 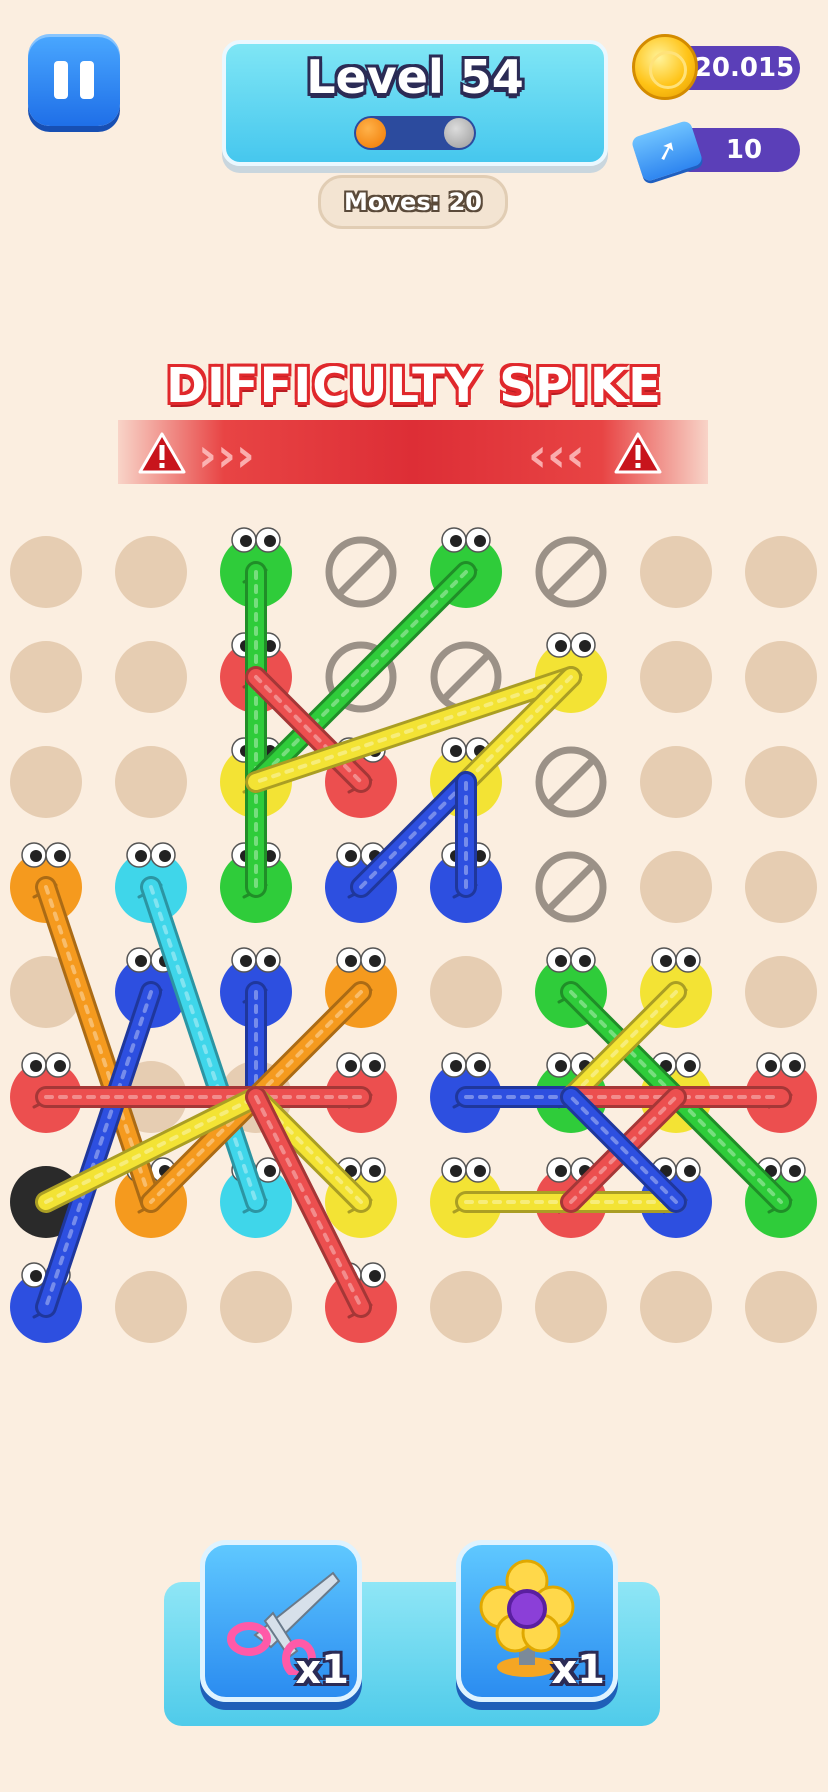 What do you see at coordinates (281, 1621) in the screenshot?
I see `scissors-booster-button: x1` at bounding box center [281, 1621].